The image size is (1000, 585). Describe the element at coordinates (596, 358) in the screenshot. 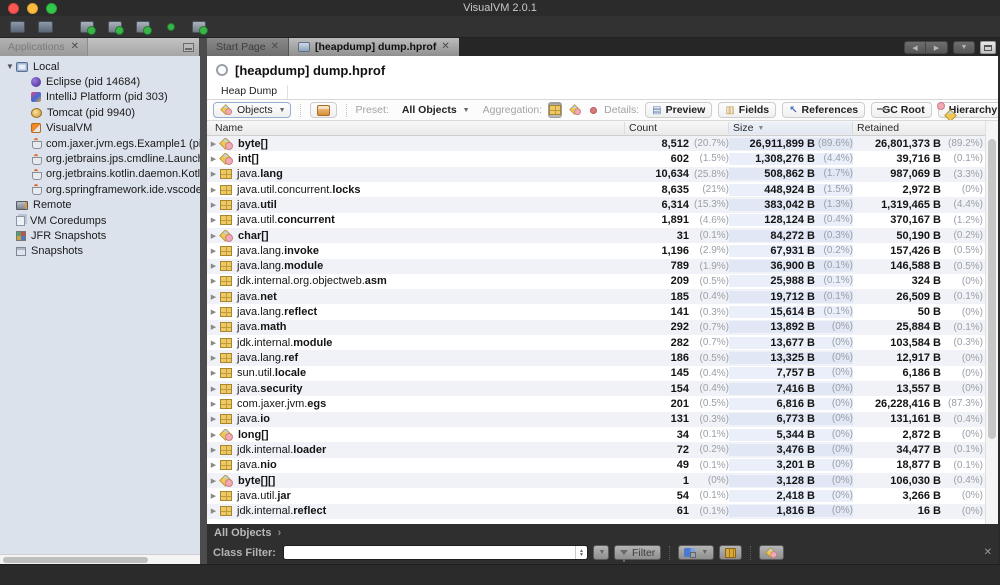

I see `table-row: ▶ java.lang. ref 186 (0.5%) 13,325 B (0%)` at that location.